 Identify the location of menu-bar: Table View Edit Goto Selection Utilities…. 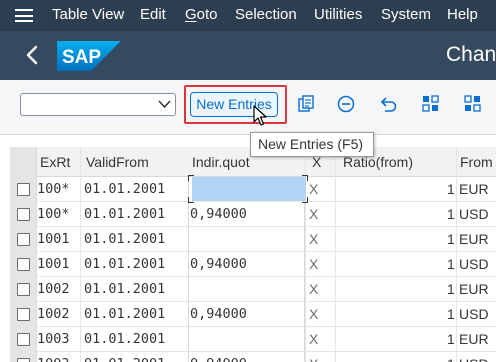
(248, 15).